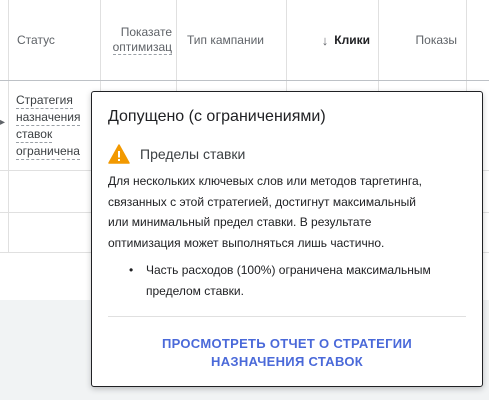 The height and width of the screenshot is (400, 489). I want to click on row-expand-icon: ▸, so click(2, 122).